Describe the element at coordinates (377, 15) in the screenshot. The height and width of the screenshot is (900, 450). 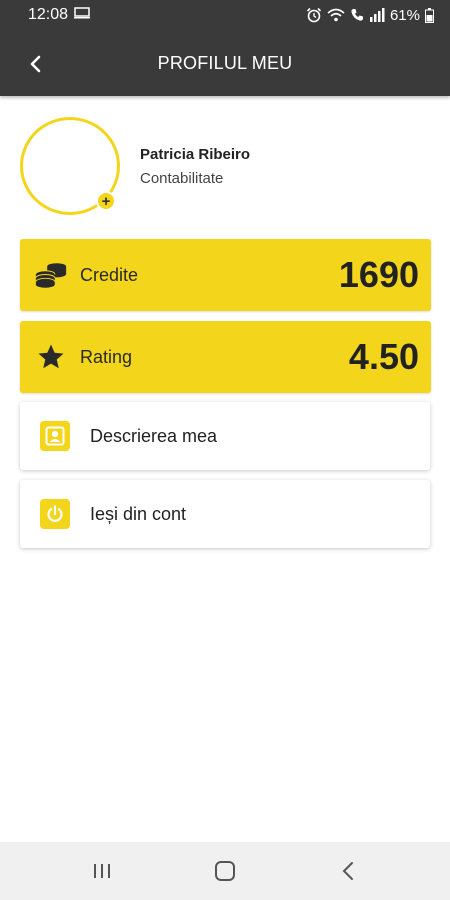
I see `signal-icon` at that location.